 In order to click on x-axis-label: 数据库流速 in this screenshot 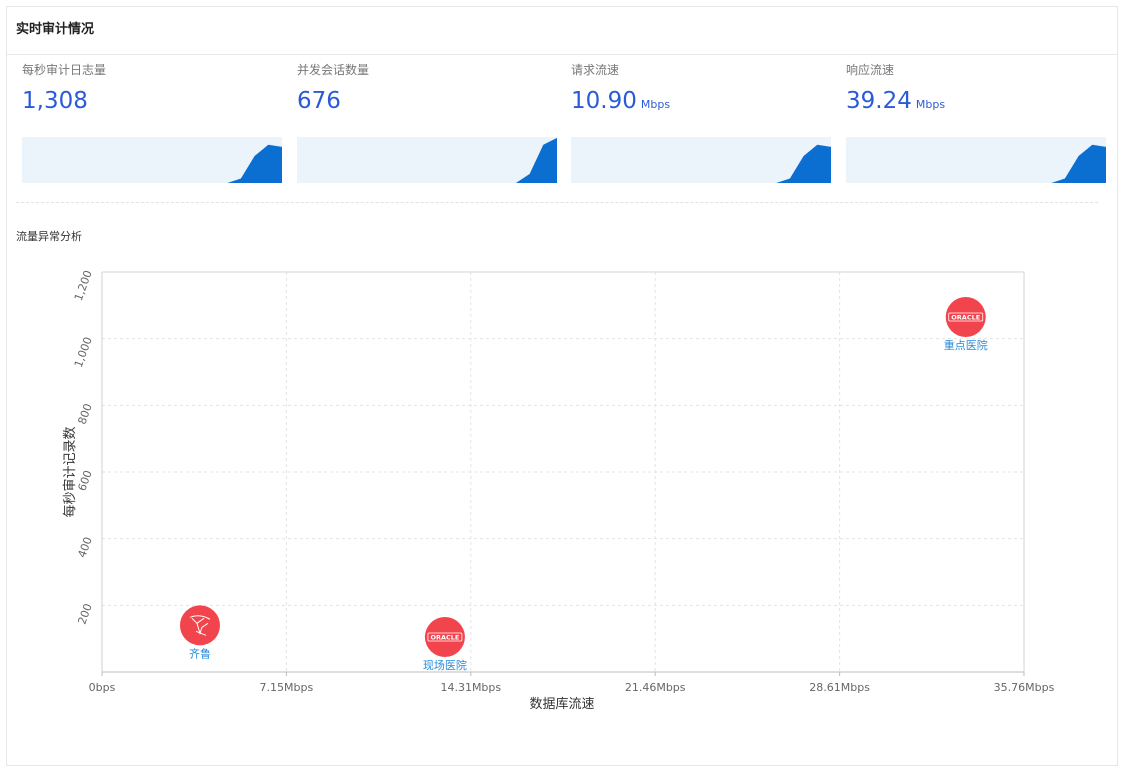, I will do `click(561, 704)`.